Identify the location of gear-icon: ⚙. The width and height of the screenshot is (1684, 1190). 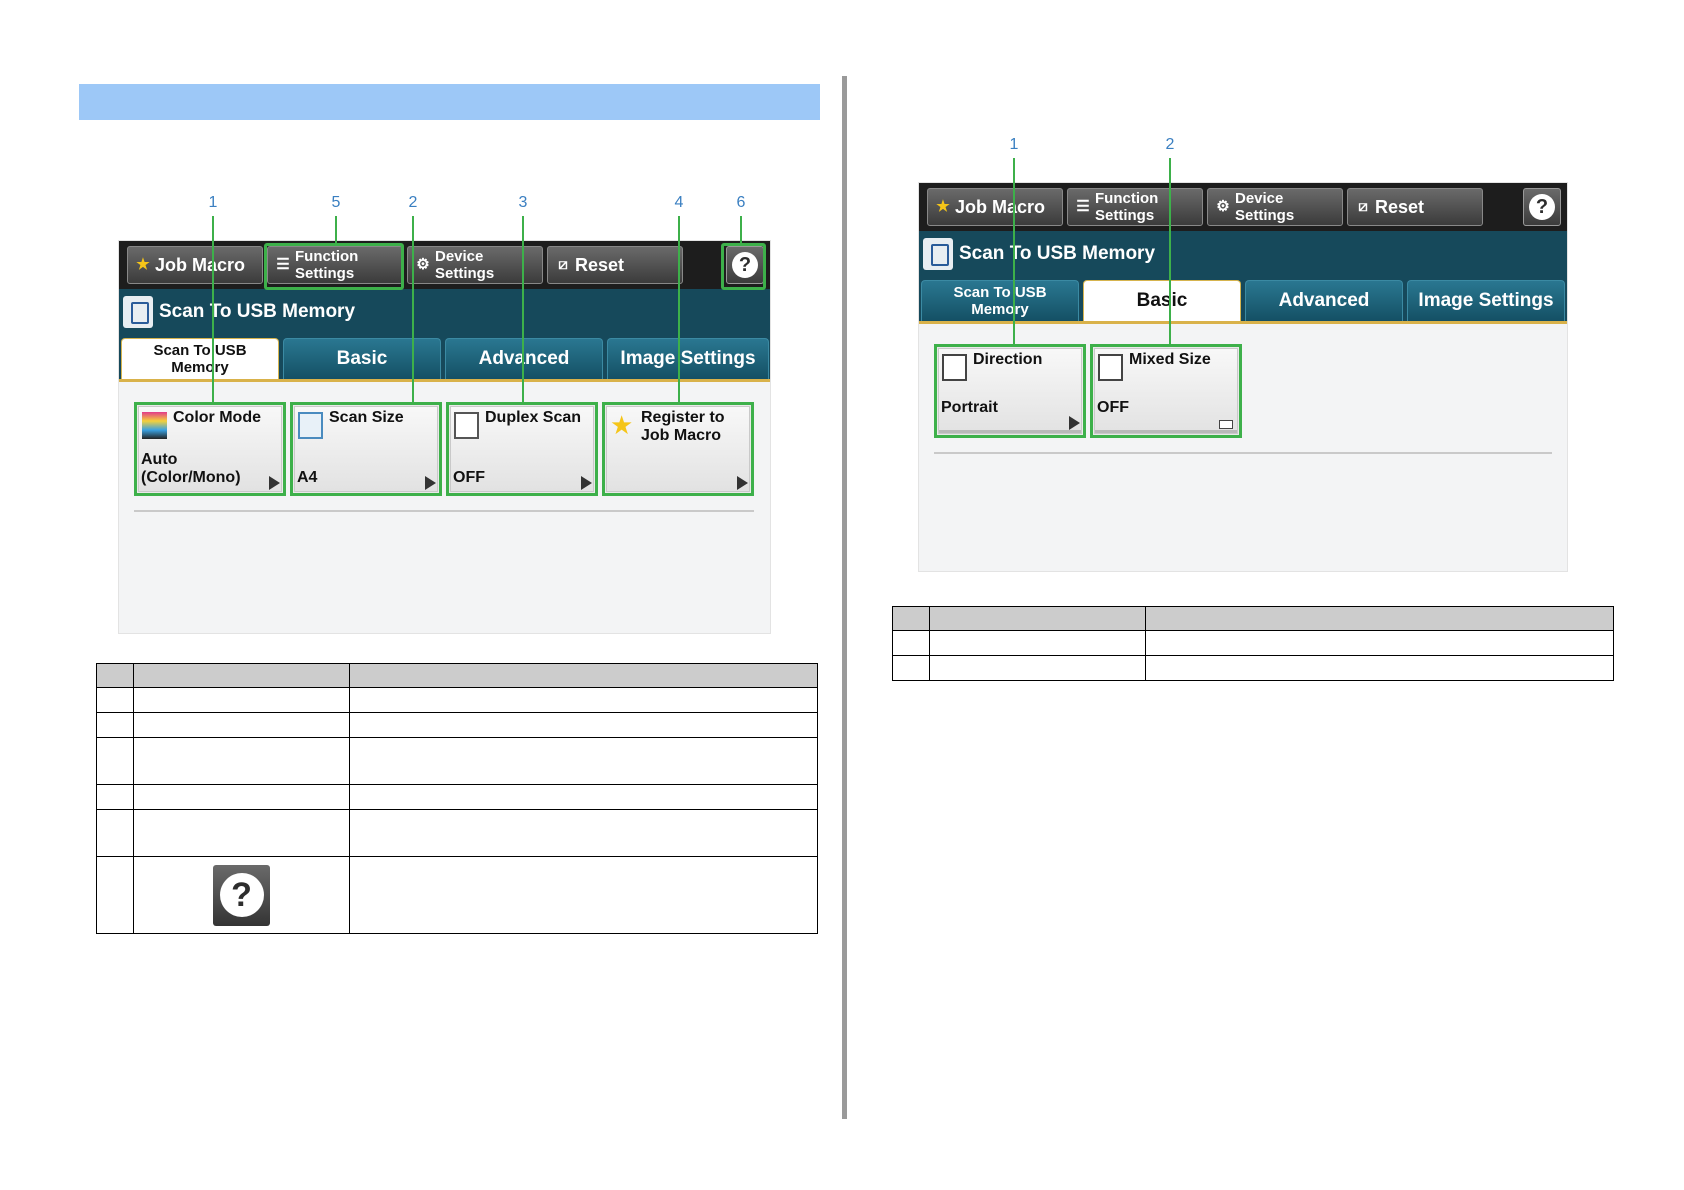
(1223, 206).